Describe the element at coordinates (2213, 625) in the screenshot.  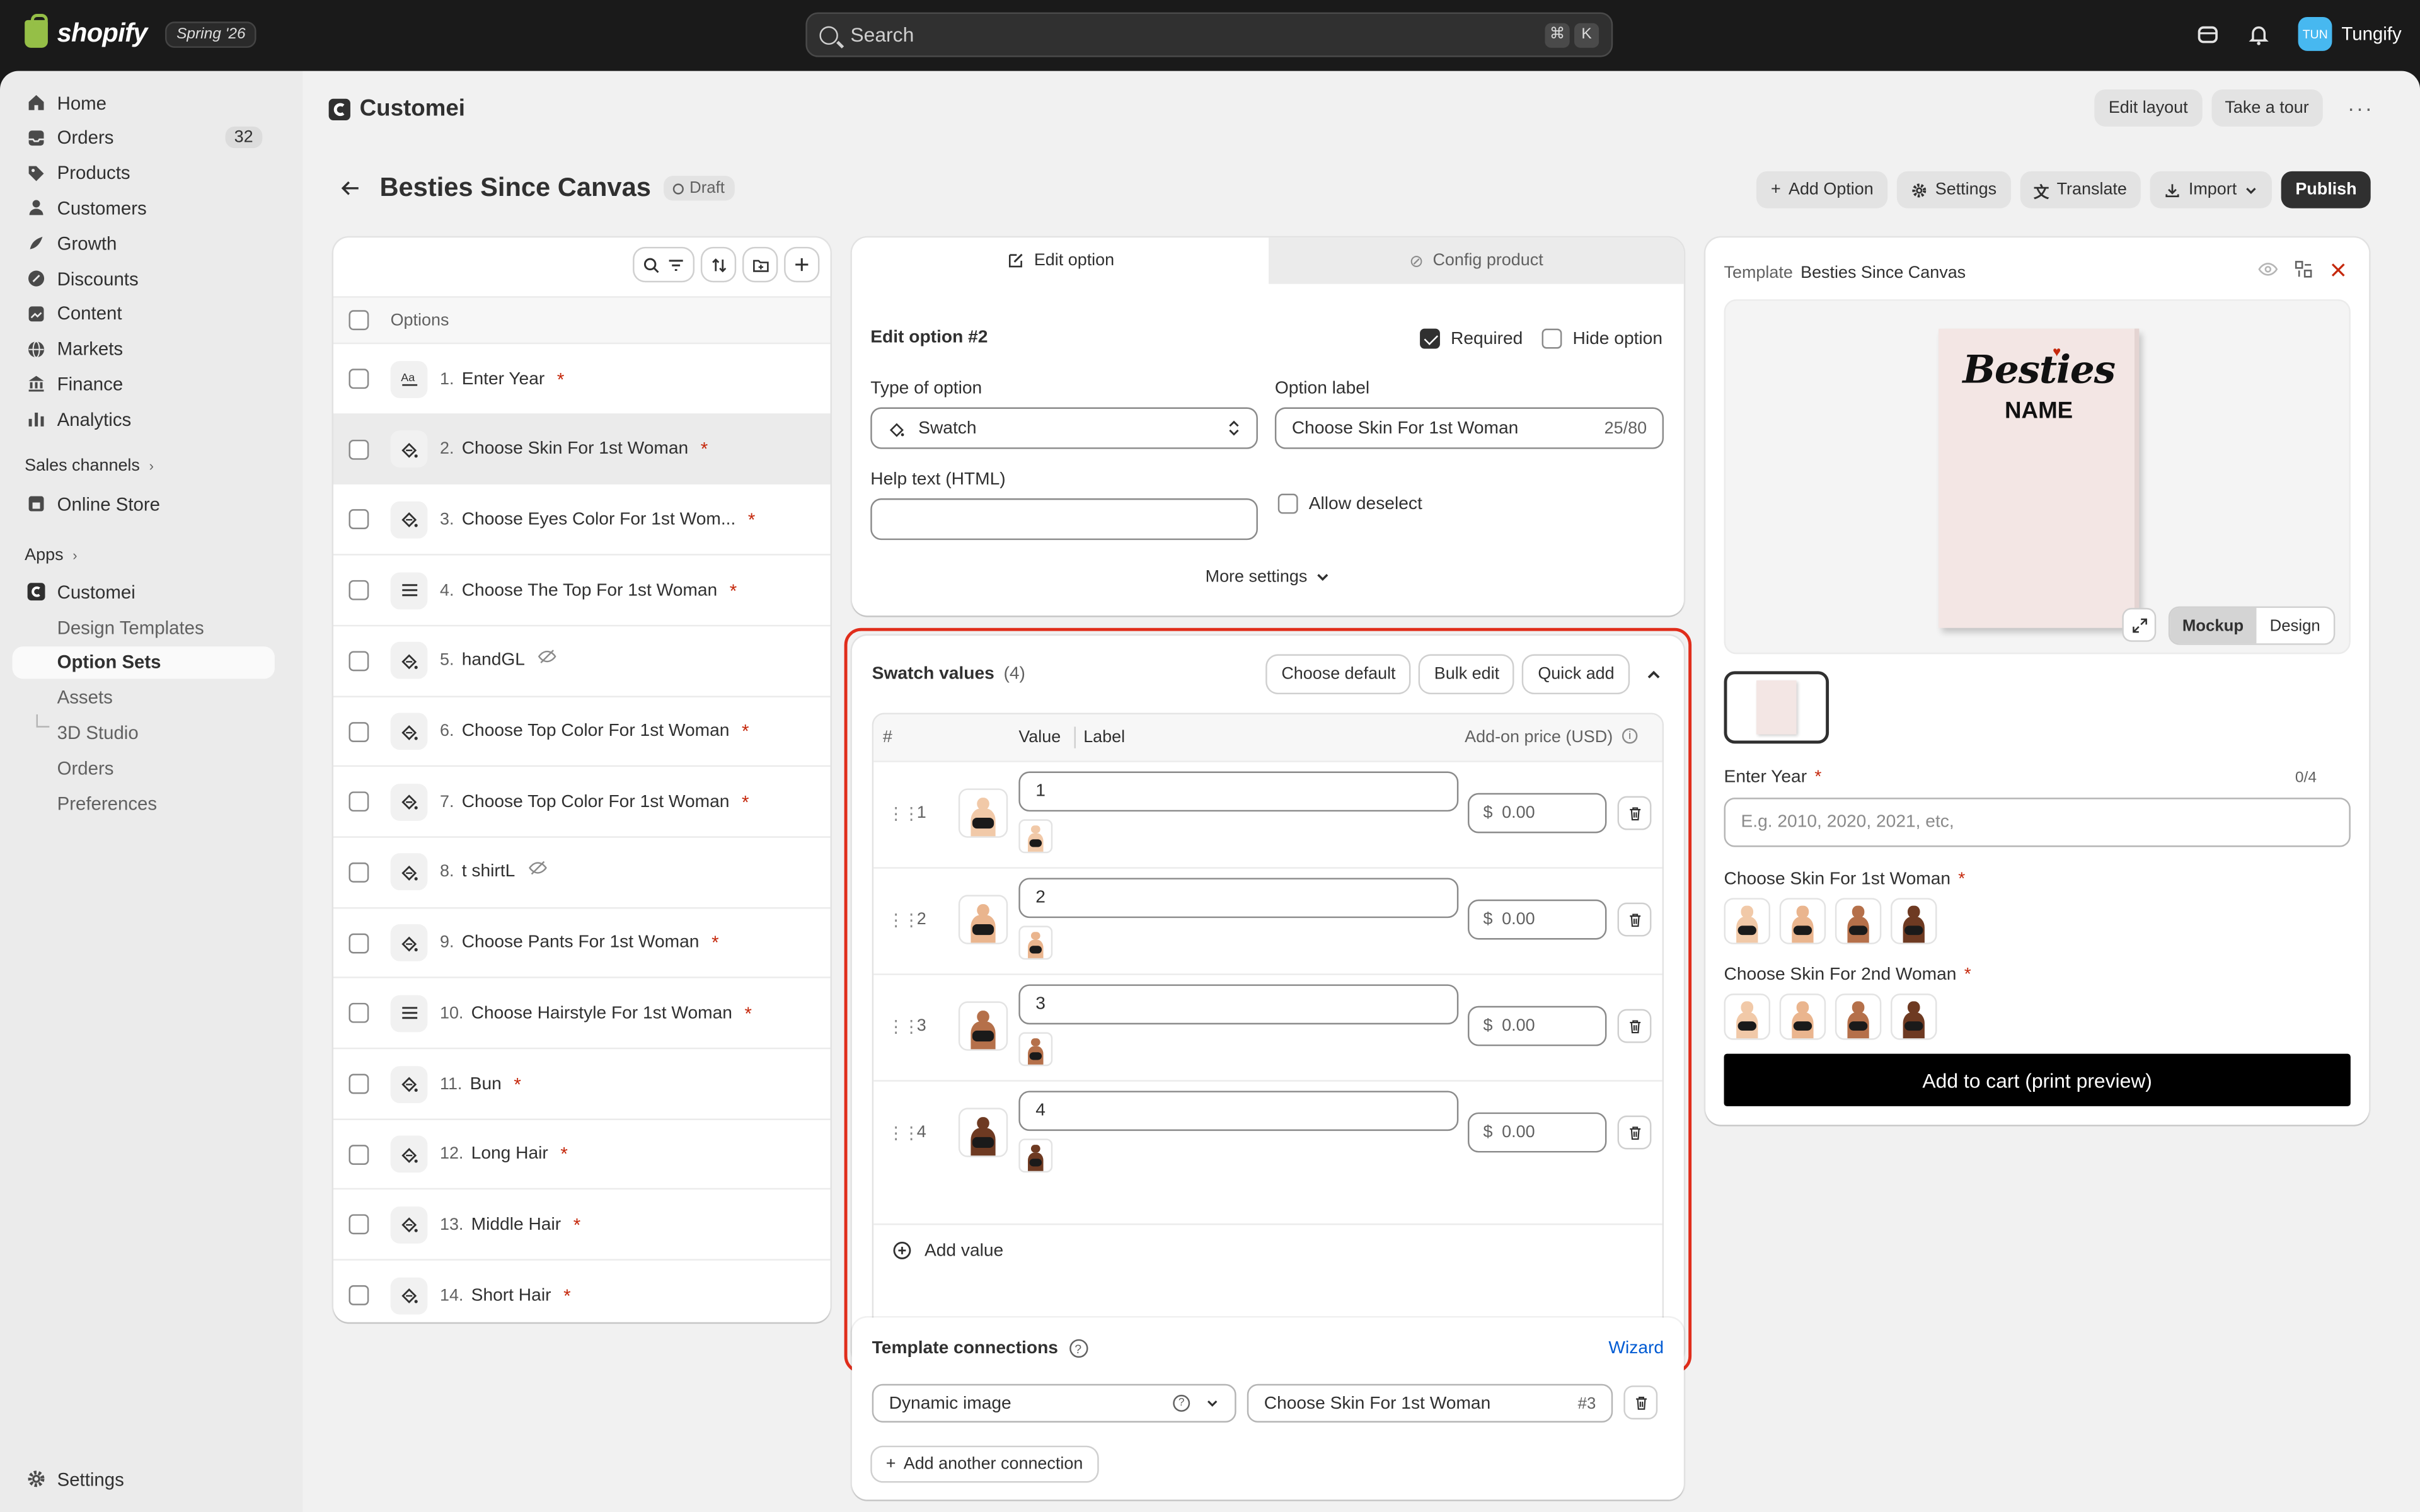
I see `mockup-toggle-button: Mockup` at that location.